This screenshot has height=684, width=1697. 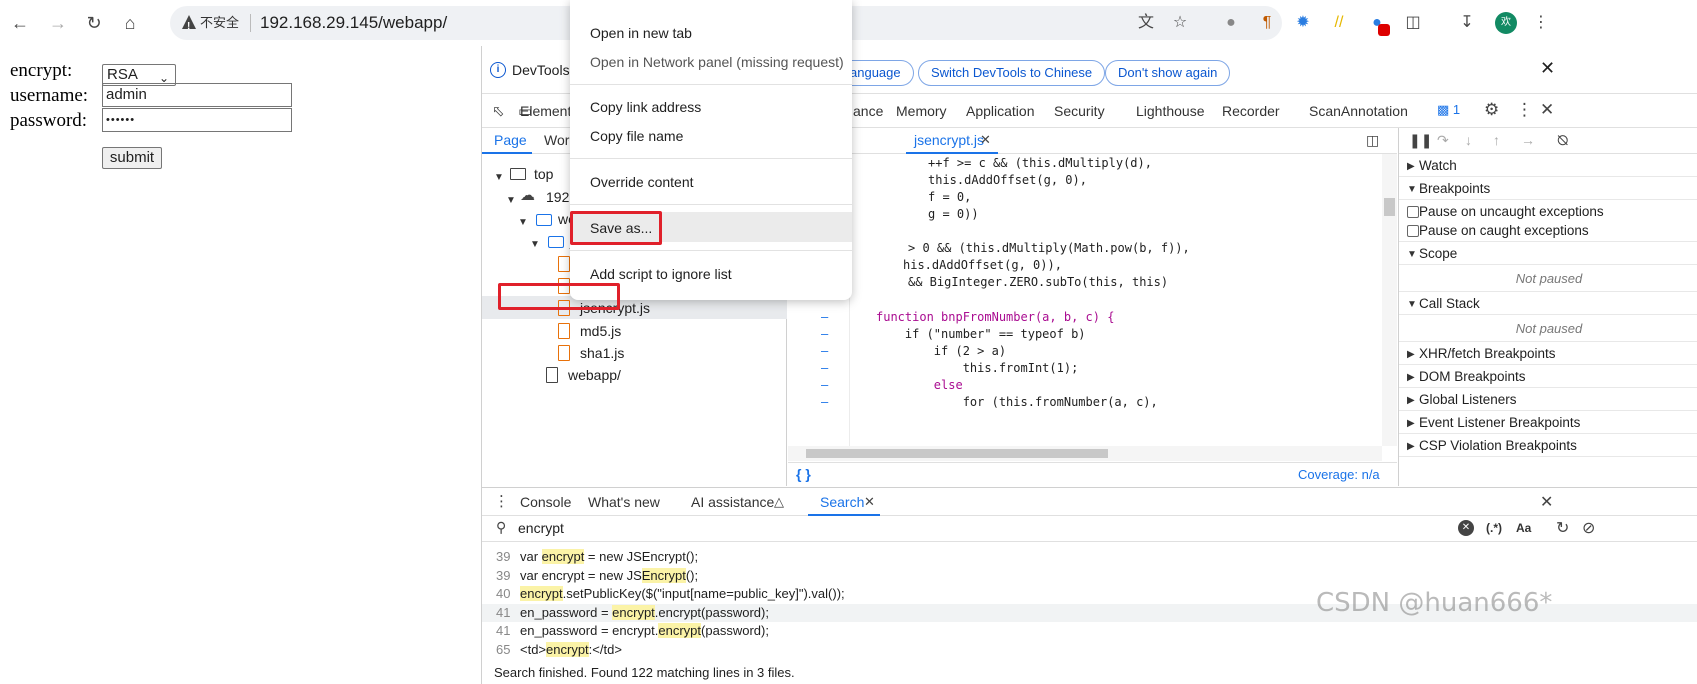 What do you see at coordinates (1449, 303) in the screenshot?
I see `call-stack-label: Call Stack` at bounding box center [1449, 303].